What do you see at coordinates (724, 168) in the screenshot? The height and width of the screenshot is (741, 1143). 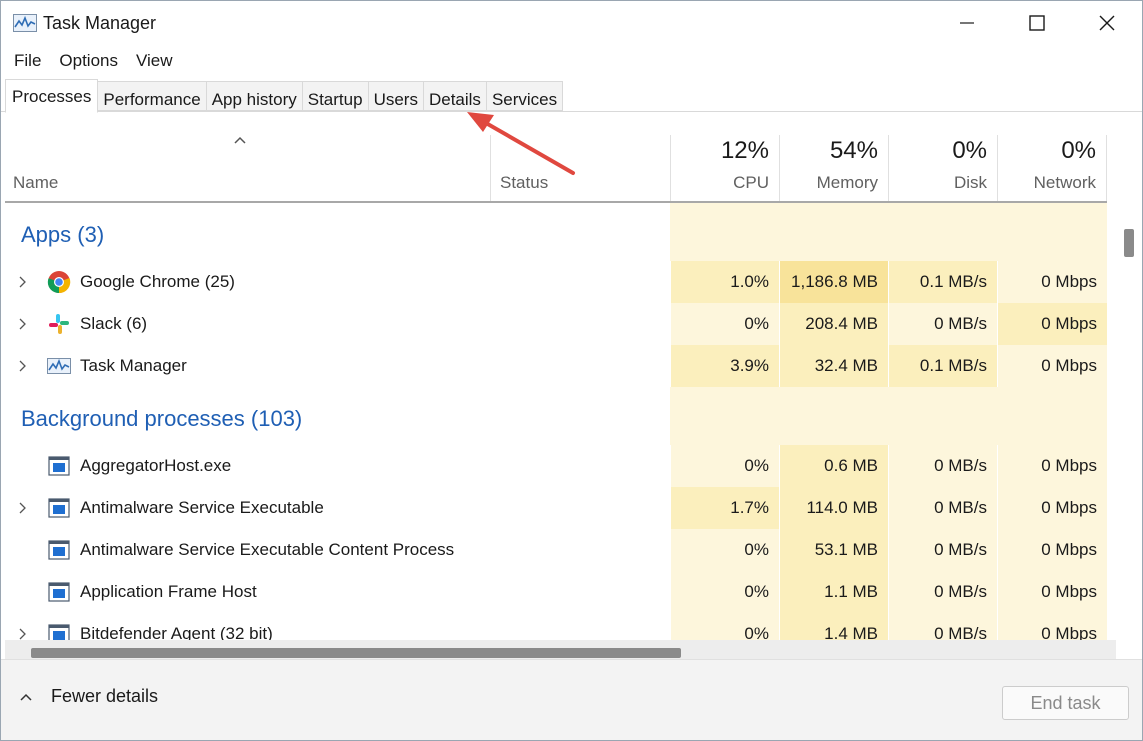 I see `column-cpu: 12% CPU` at bounding box center [724, 168].